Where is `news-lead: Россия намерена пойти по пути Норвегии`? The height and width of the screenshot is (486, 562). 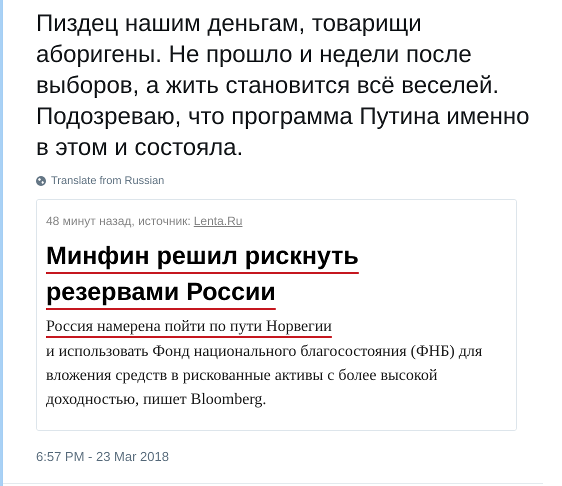 news-lead: Россия намерена пойти по пути Норвегии is located at coordinates (189, 326).